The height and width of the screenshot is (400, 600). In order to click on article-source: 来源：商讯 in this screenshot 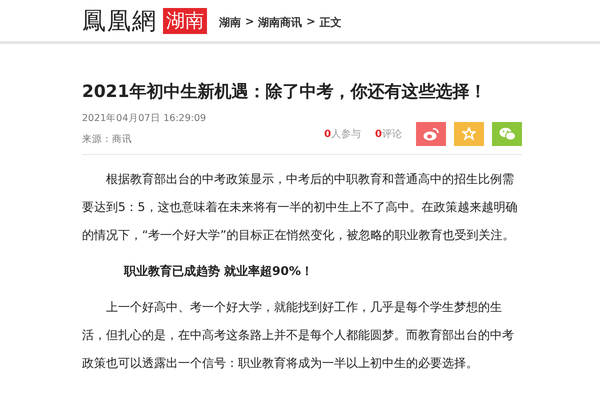, I will do `click(107, 139)`.